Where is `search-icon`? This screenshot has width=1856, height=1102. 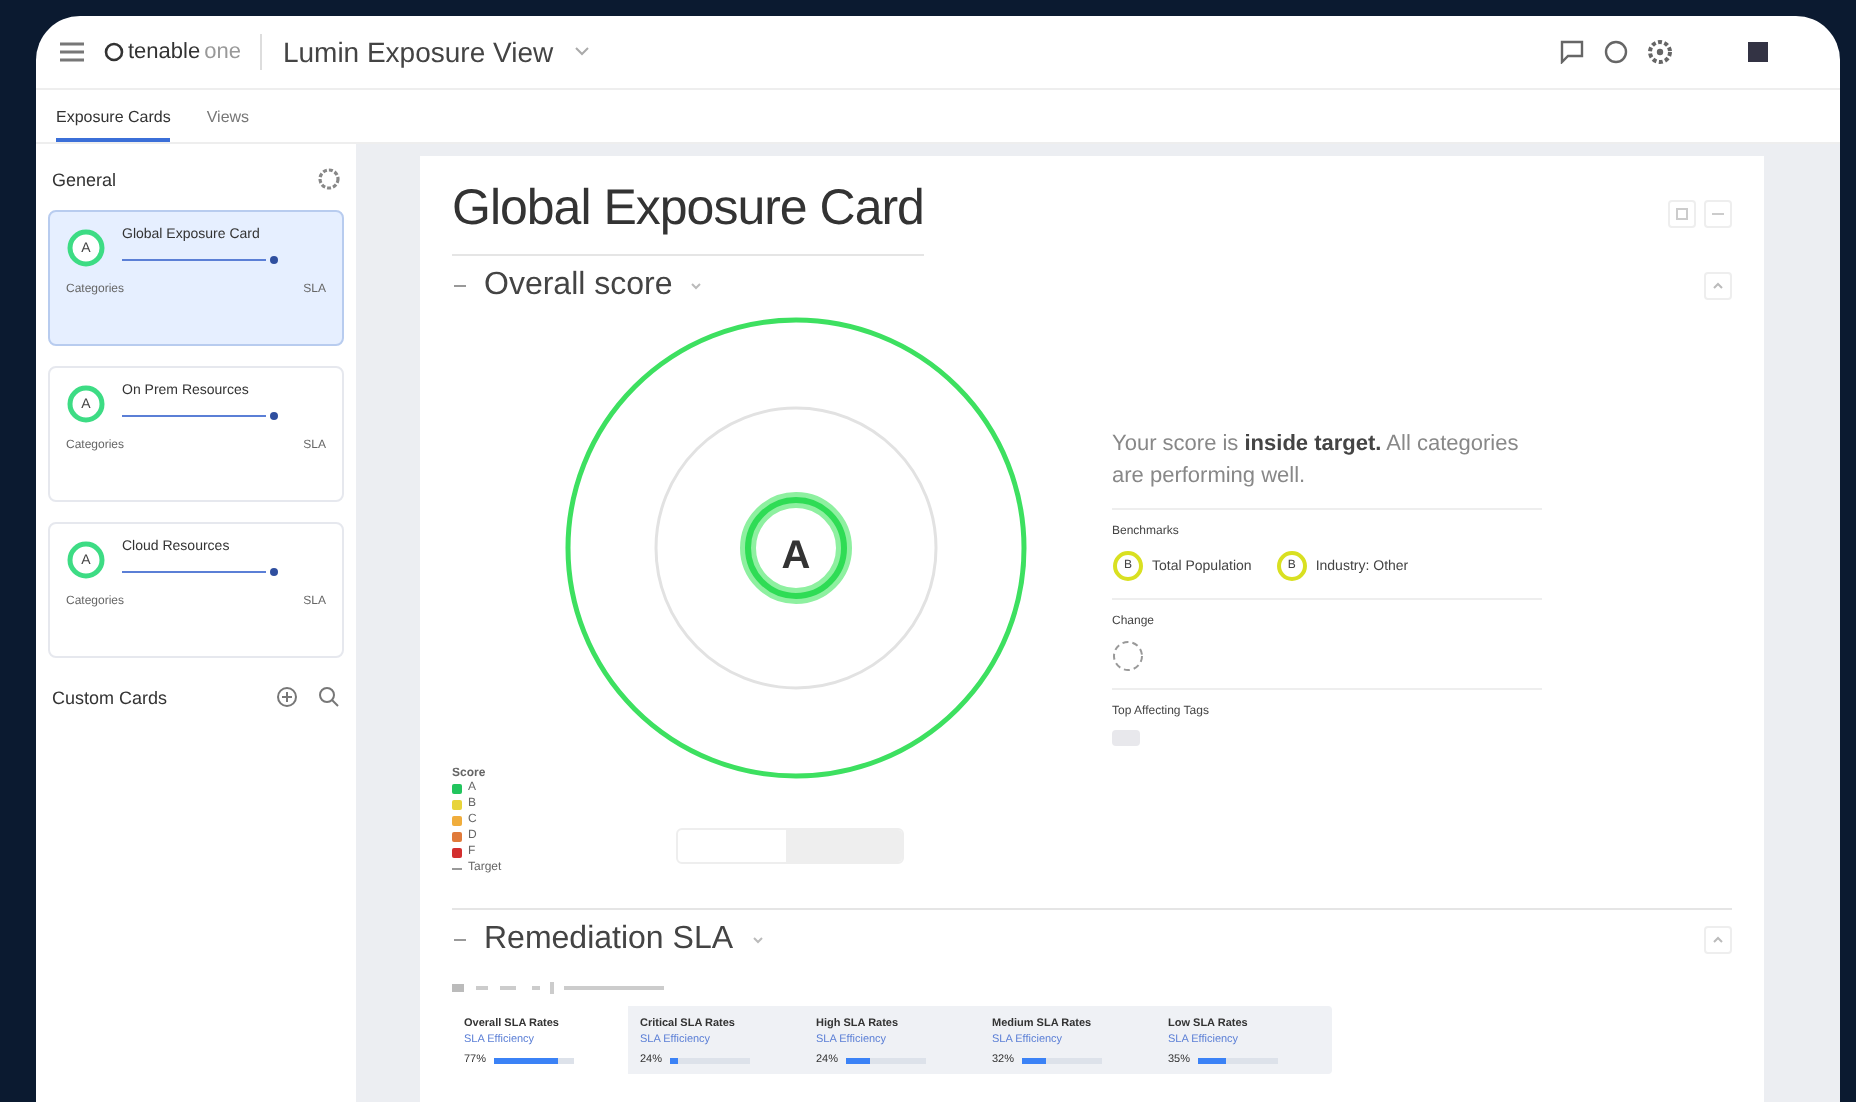
search-icon is located at coordinates (329, 697).